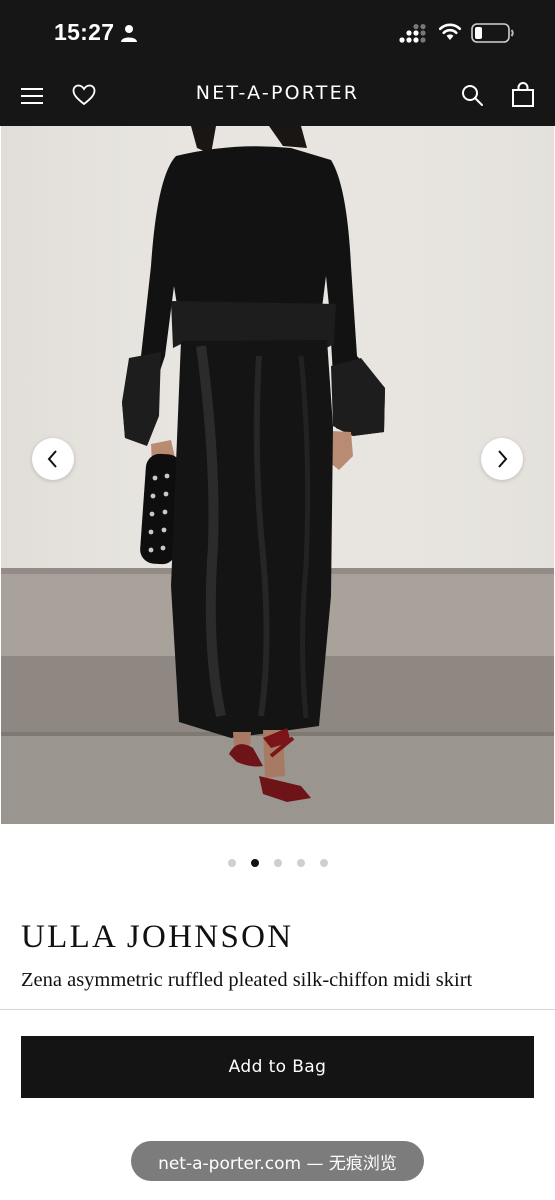  Describe the element at coordinates (412, 33) in the screenshot. I see `signal-icon` at that location.